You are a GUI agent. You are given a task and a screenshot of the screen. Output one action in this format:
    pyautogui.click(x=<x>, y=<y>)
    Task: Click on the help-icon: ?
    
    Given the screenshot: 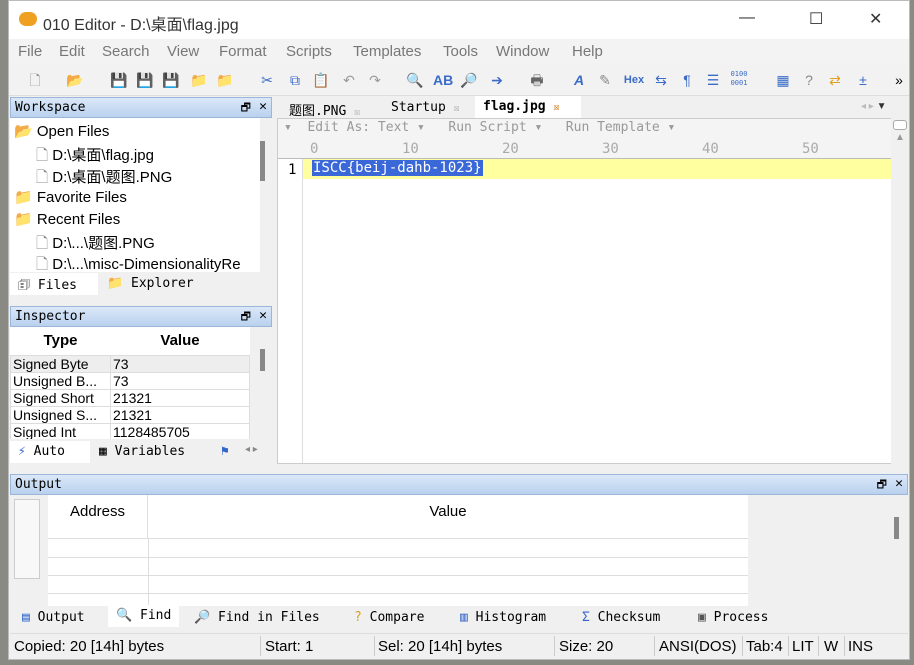 What is the action you would take?
    pyautogui.click(x=809, y=80)
    